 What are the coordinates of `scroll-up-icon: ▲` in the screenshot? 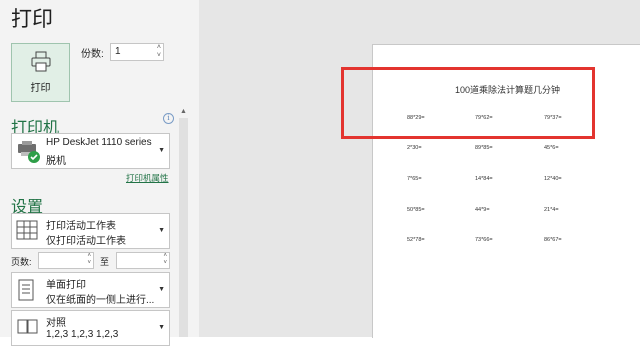 It's located at (183, 111).